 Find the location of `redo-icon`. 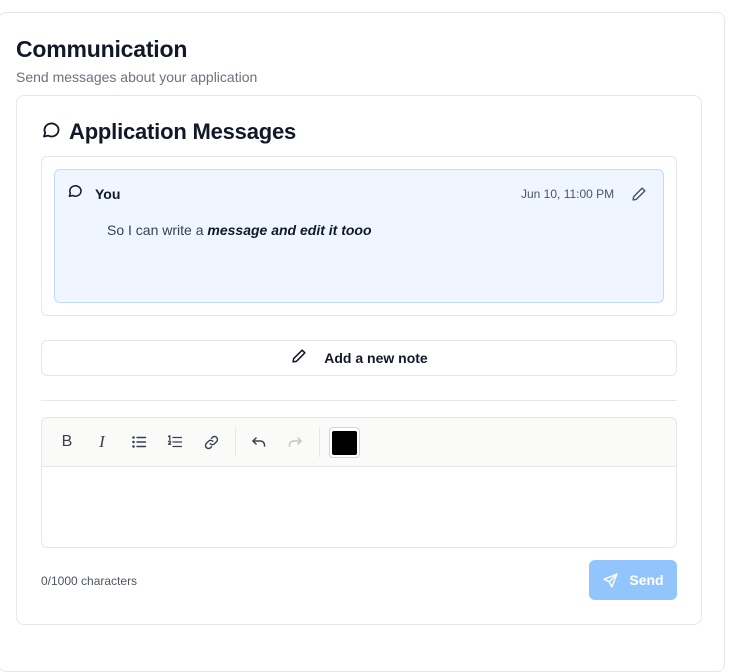

redo-icon is located at coordinates (295, 442).